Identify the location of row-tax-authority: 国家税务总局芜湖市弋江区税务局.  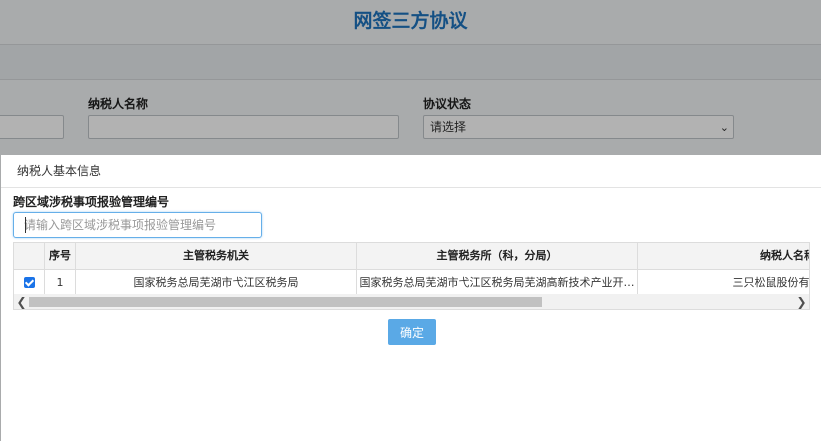
(216, 283).